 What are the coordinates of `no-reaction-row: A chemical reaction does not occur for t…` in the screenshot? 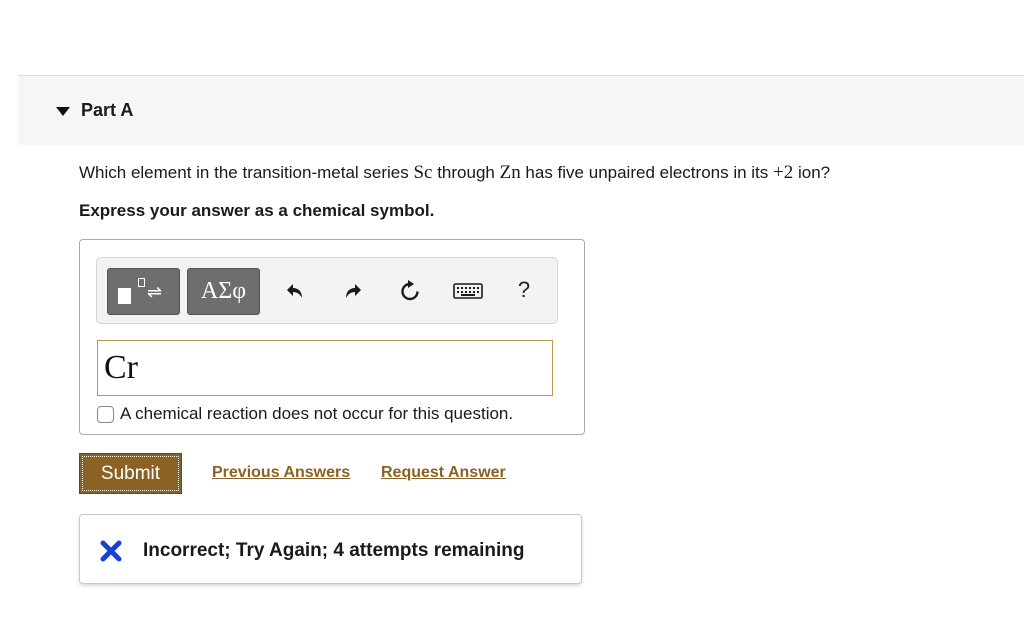 It's located at (305, 414).